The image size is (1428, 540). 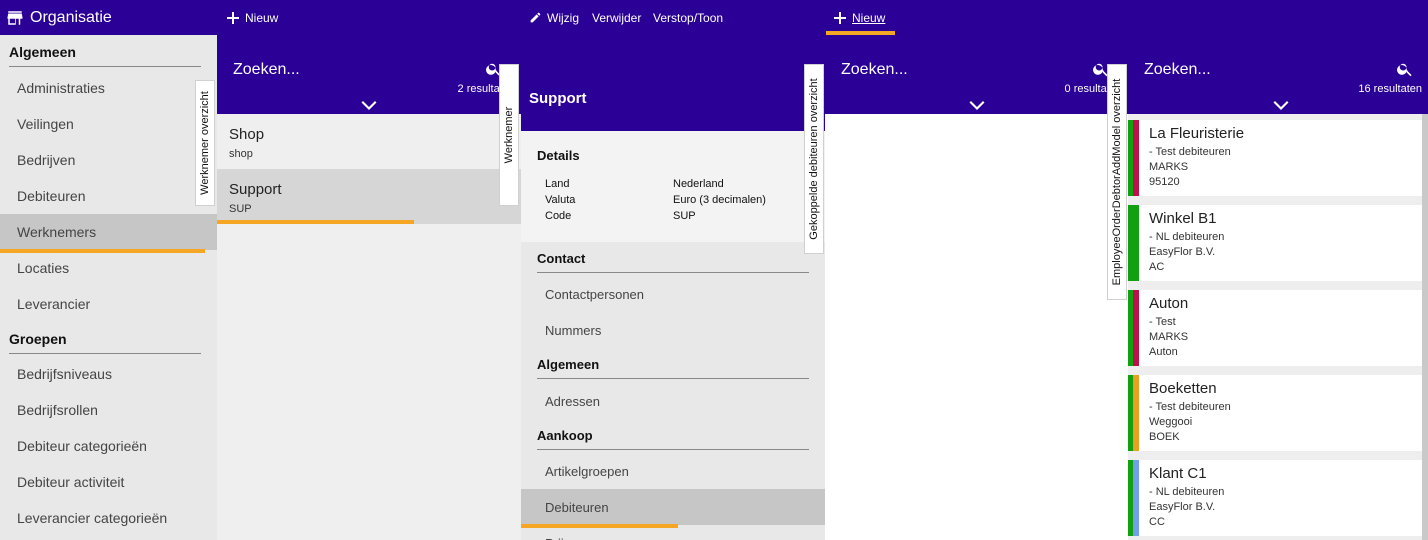 What do you see at coordinates (673, 507) in the screenshot?
I see `detail-item-debiteuren: Debiteuren` at bounding box center [673, 507].